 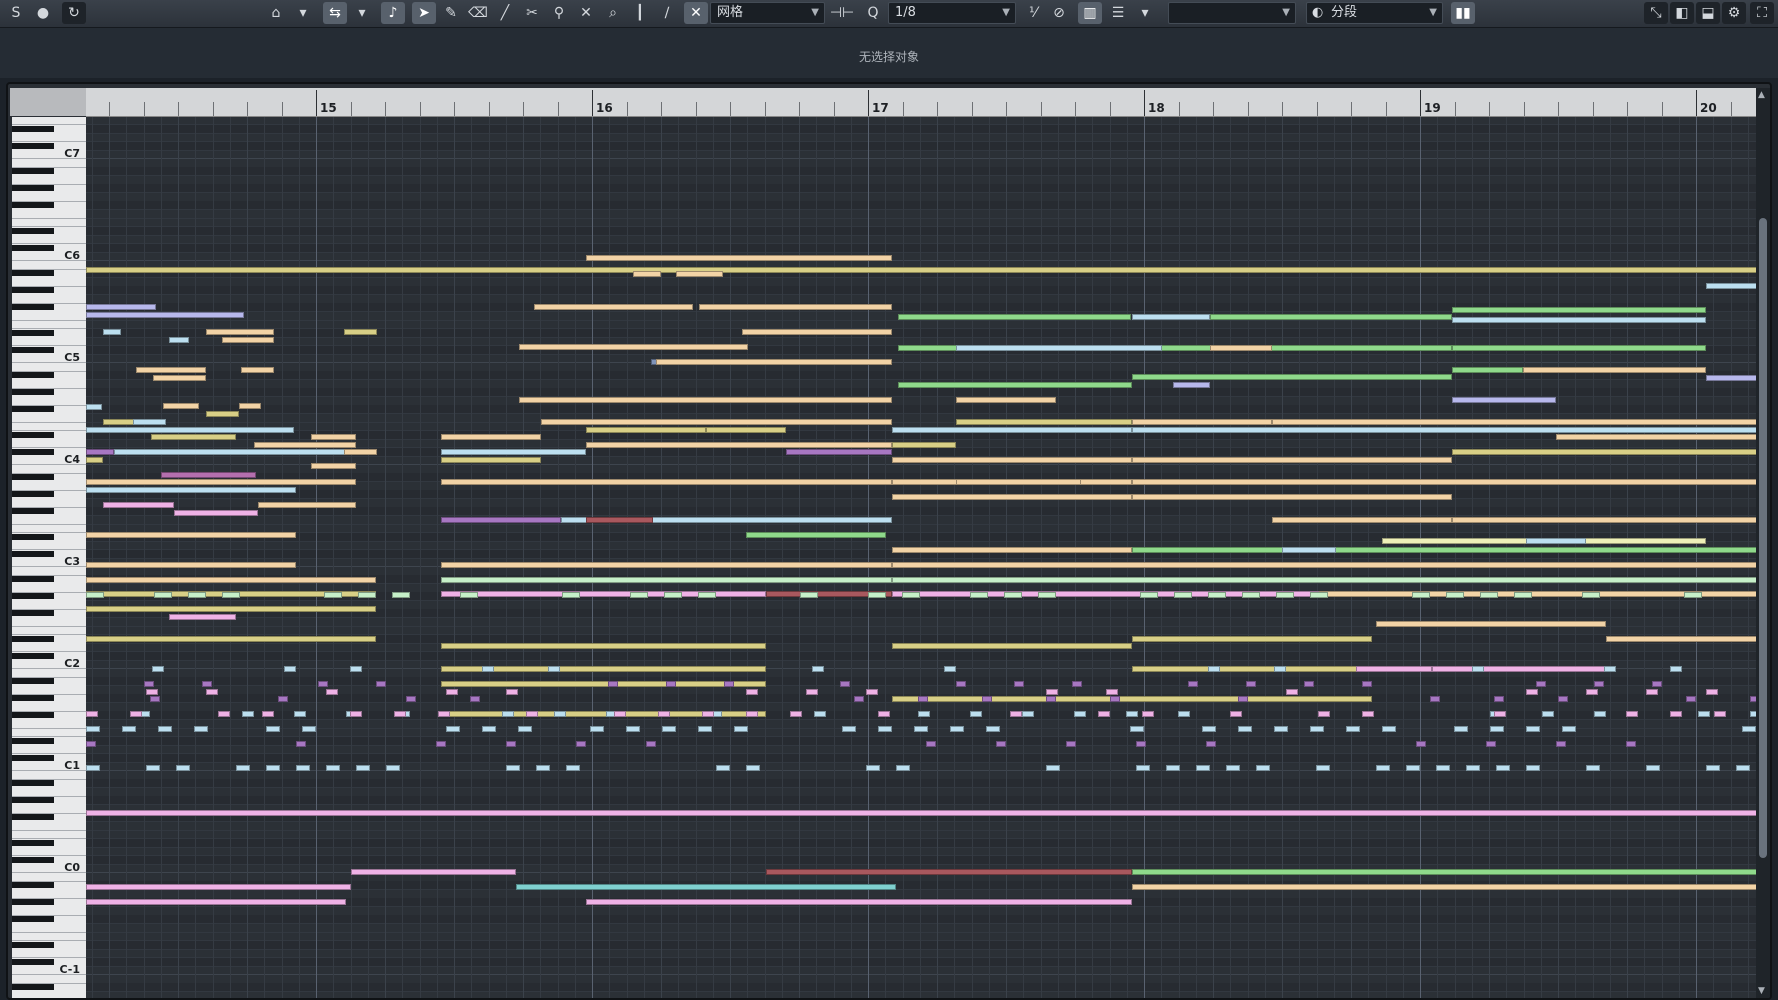 What do you see at coordinates (1033, 13) in the screenshot?
I see `swing-icon: ⅟` at bounding box center [1033, 13].